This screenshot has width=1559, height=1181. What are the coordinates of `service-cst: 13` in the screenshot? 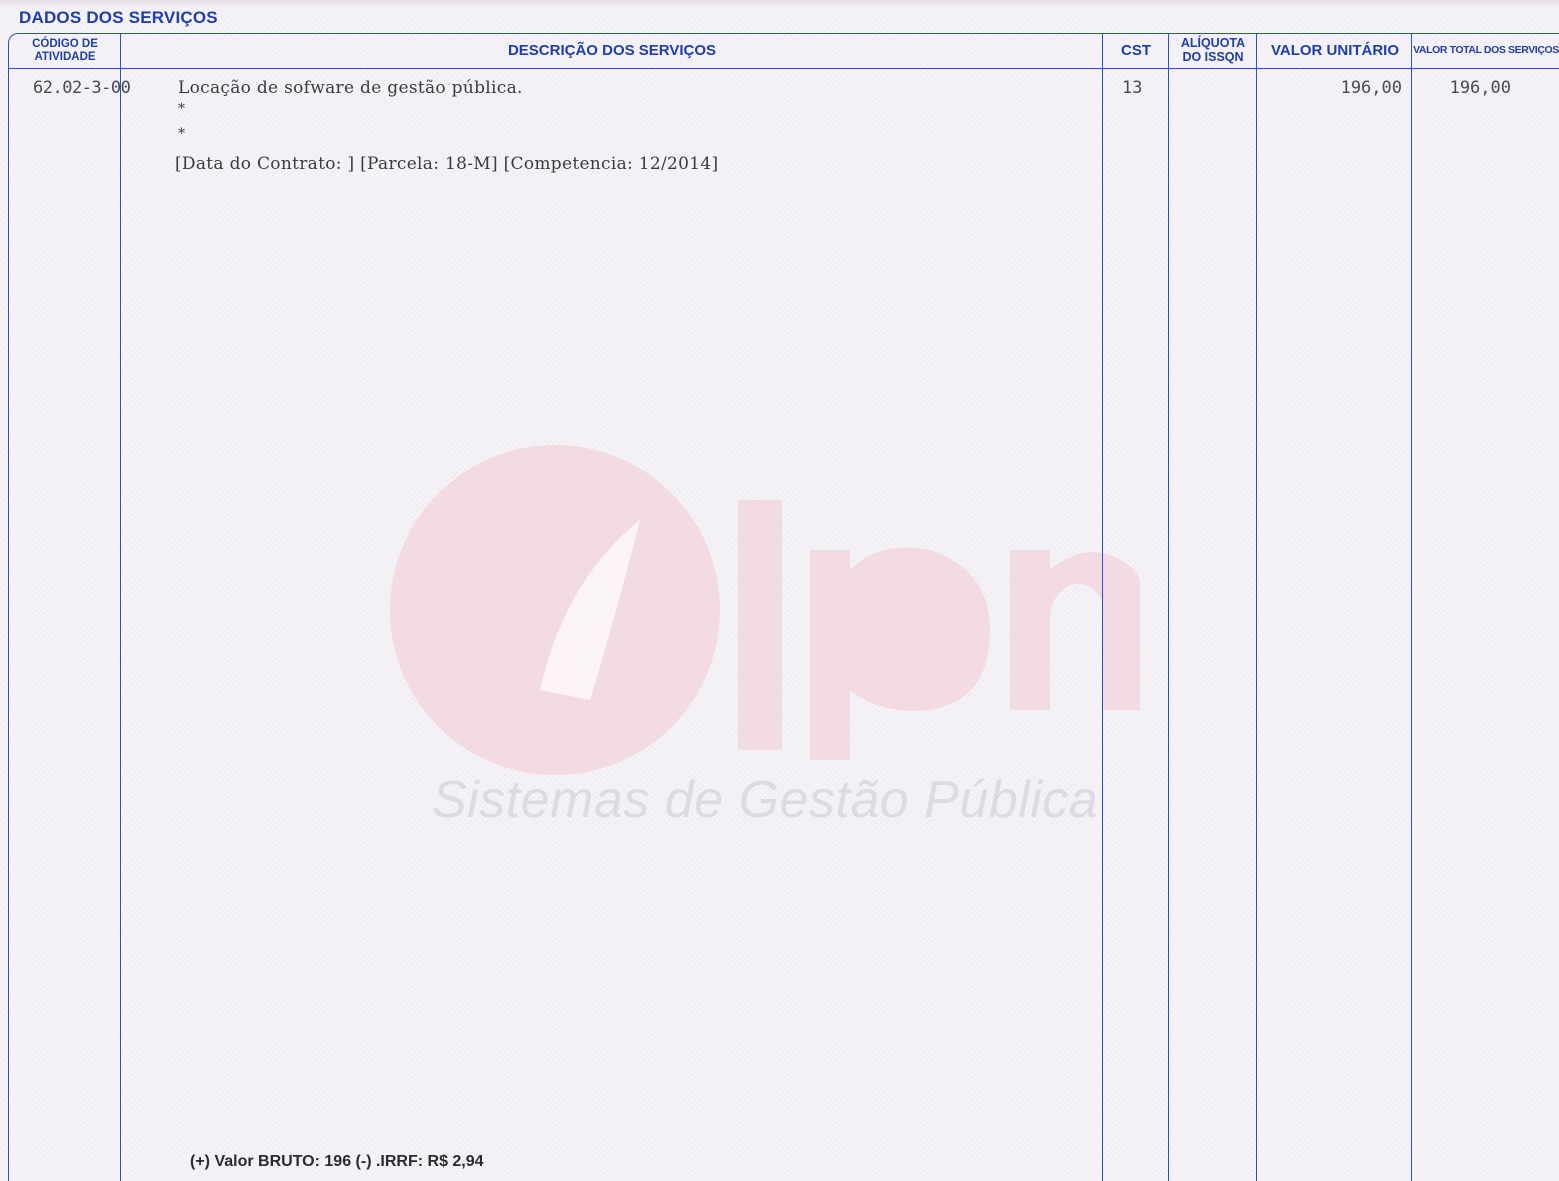 It's located at (1132, 88).